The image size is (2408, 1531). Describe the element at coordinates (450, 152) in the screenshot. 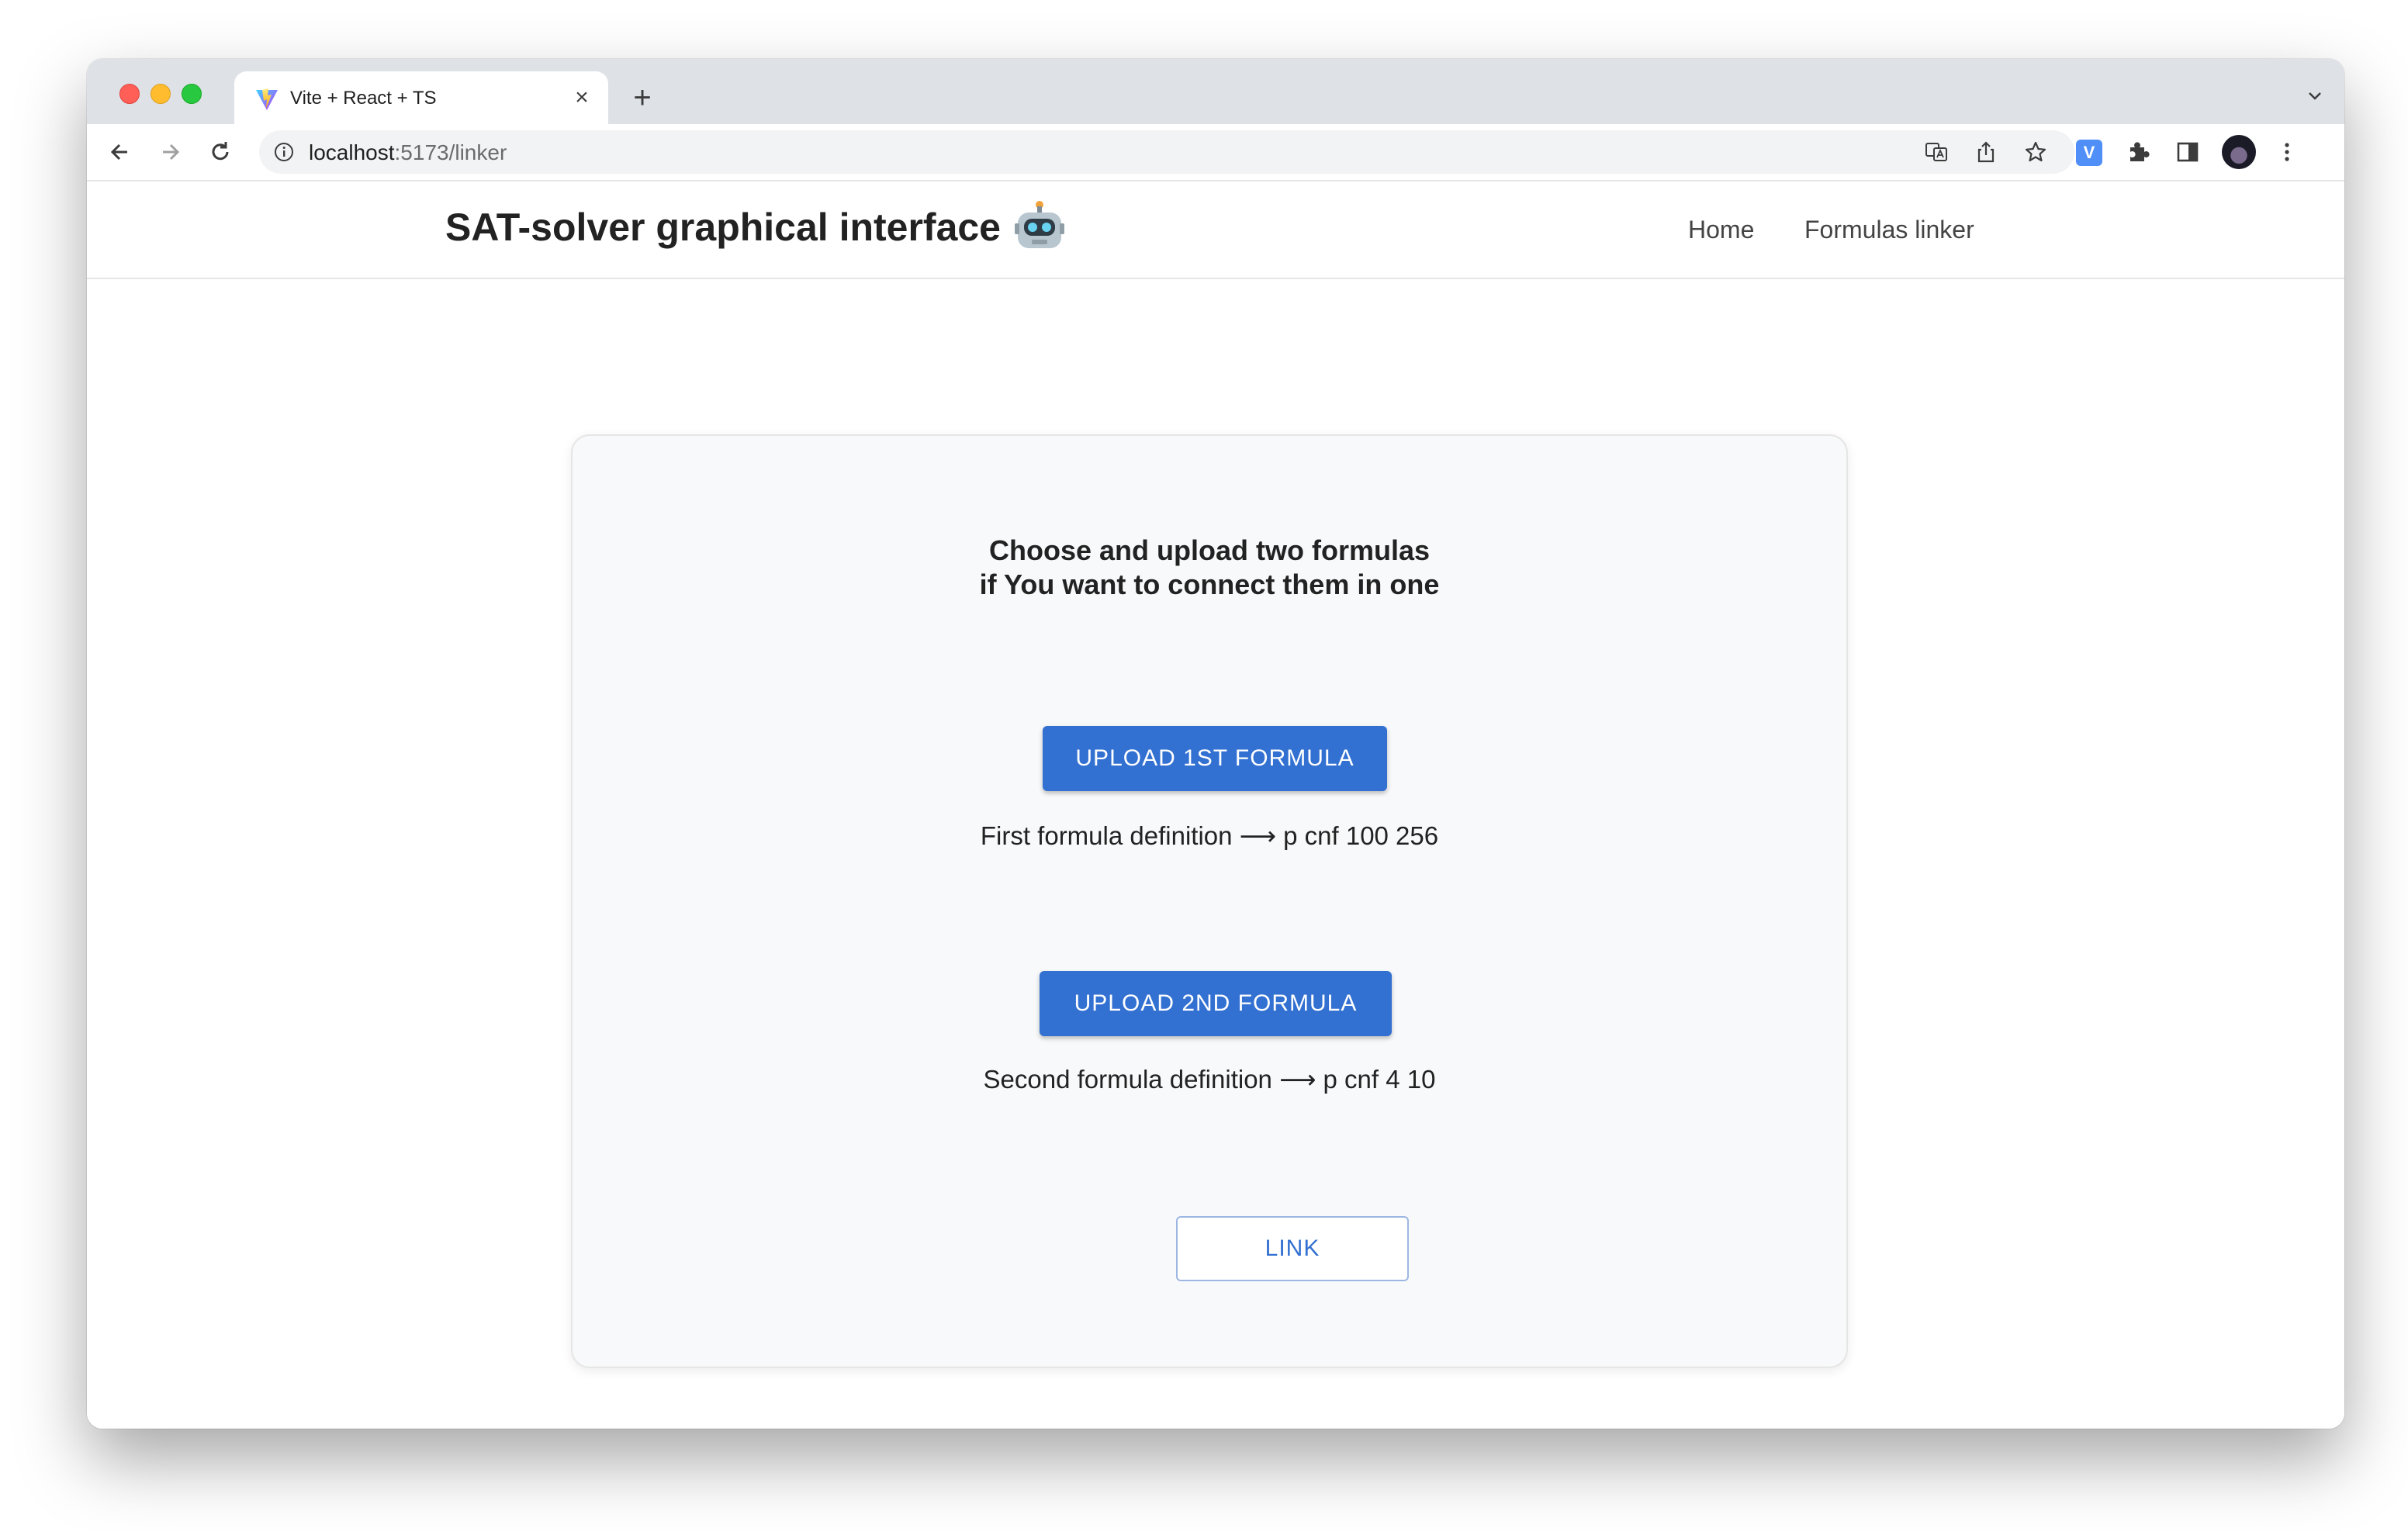

I see `url-path: :5173/linker` at that location.